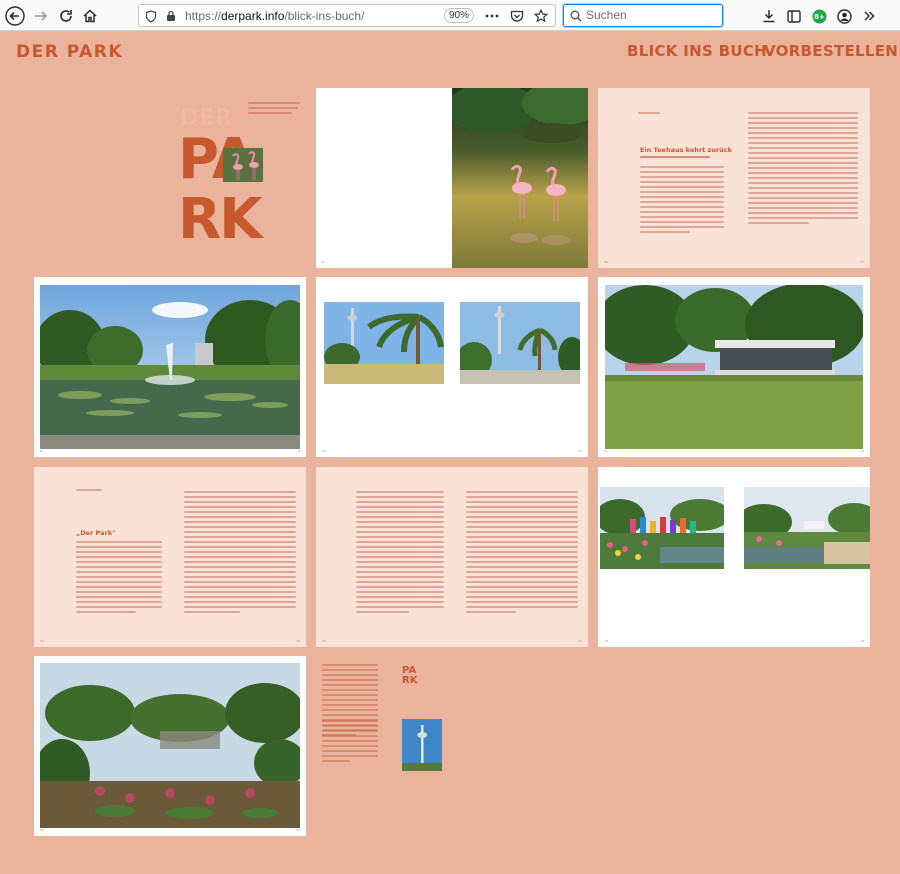  Describe the element at coordinates (220, 219) in the screenshot. I see `cover-rk-lettering: RK` at that location.